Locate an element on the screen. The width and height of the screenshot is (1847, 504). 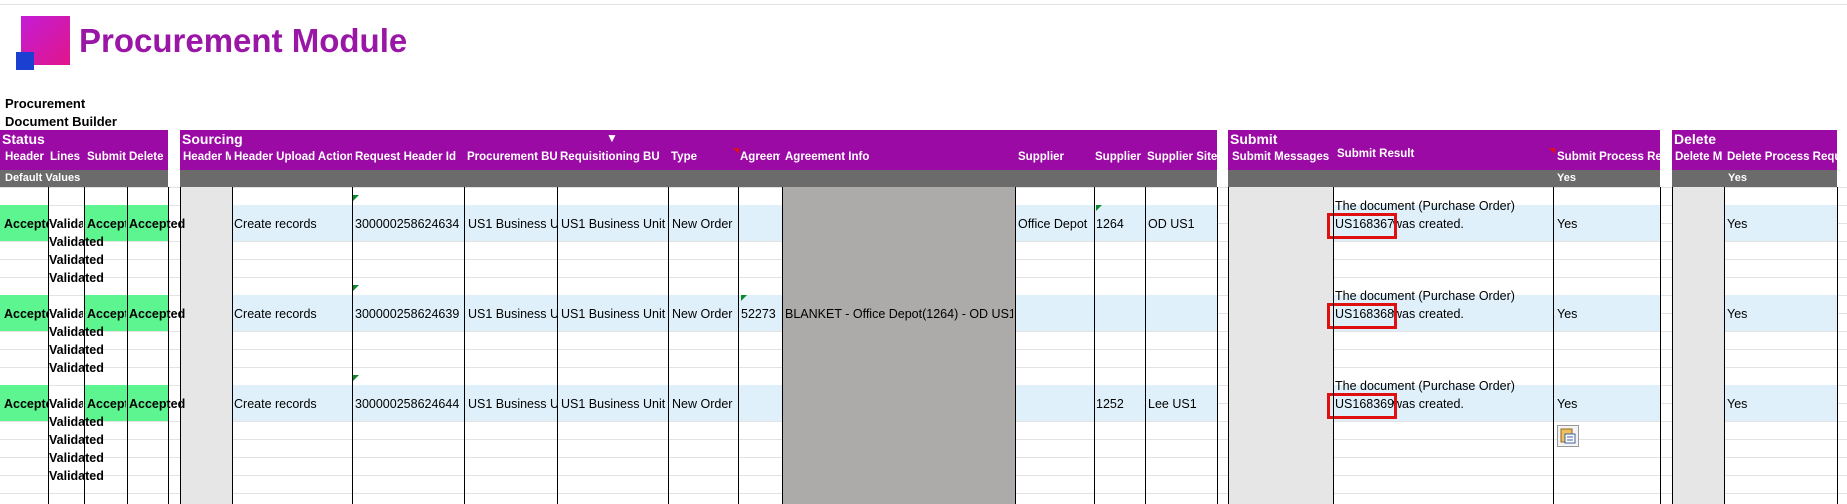
delete-section-header: Delete is located at coordinates (1754, 150).